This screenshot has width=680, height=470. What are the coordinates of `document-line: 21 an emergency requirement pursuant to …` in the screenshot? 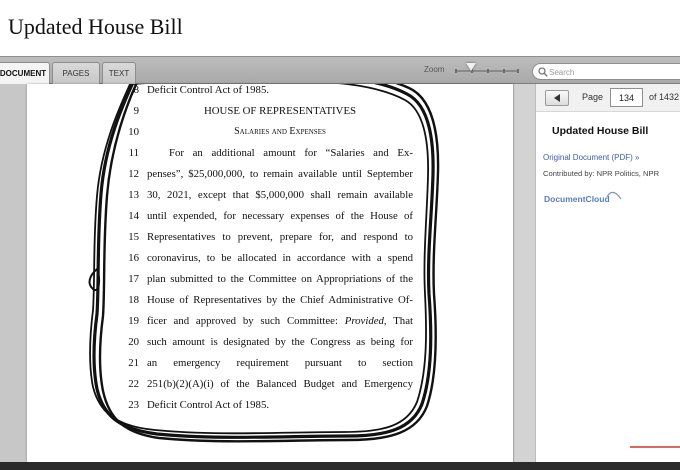 It's located at (270, 367).